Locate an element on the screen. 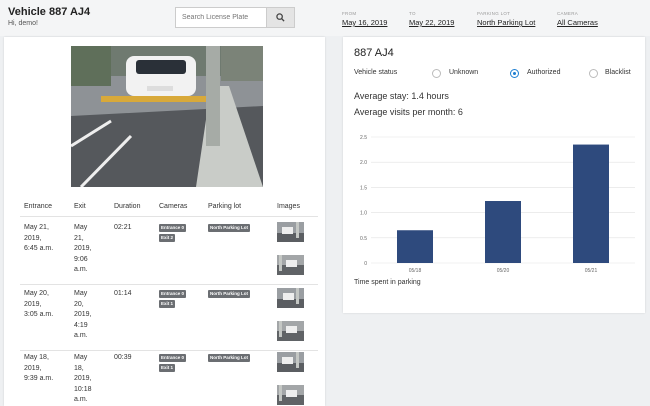 This screenshot has height=406, width=650. vehicle-status-label: Vehicle status is located at coordinates (376, 72).